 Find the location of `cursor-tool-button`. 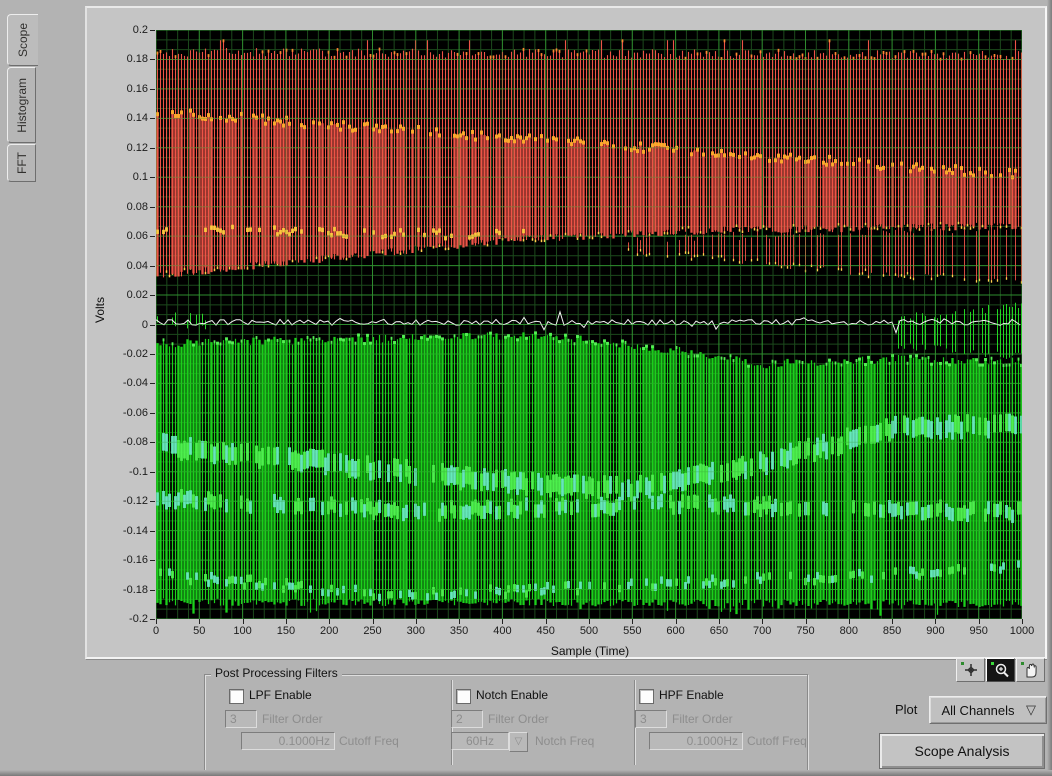

cursor-tool-button is located at coordinates (970, 670).